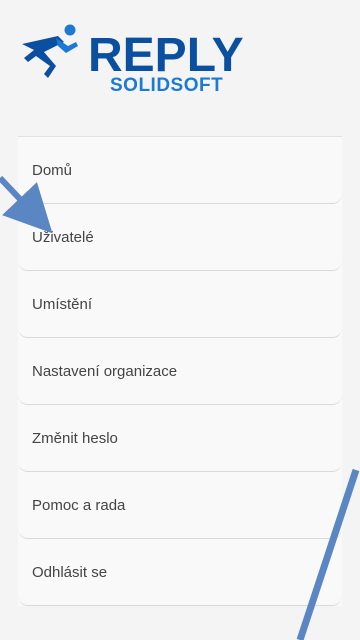 The width and height of the screenshot is (360, 640). Describe the element at coordinates (180, 505) in the screenshot. I see `menu-item-help: Pomoc a rada` at that location.